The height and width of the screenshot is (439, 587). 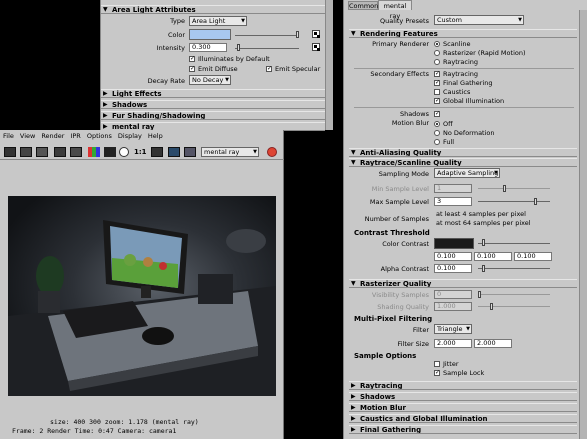 I want to click on intensity-field: 0.300, so click(x=208, y=47).